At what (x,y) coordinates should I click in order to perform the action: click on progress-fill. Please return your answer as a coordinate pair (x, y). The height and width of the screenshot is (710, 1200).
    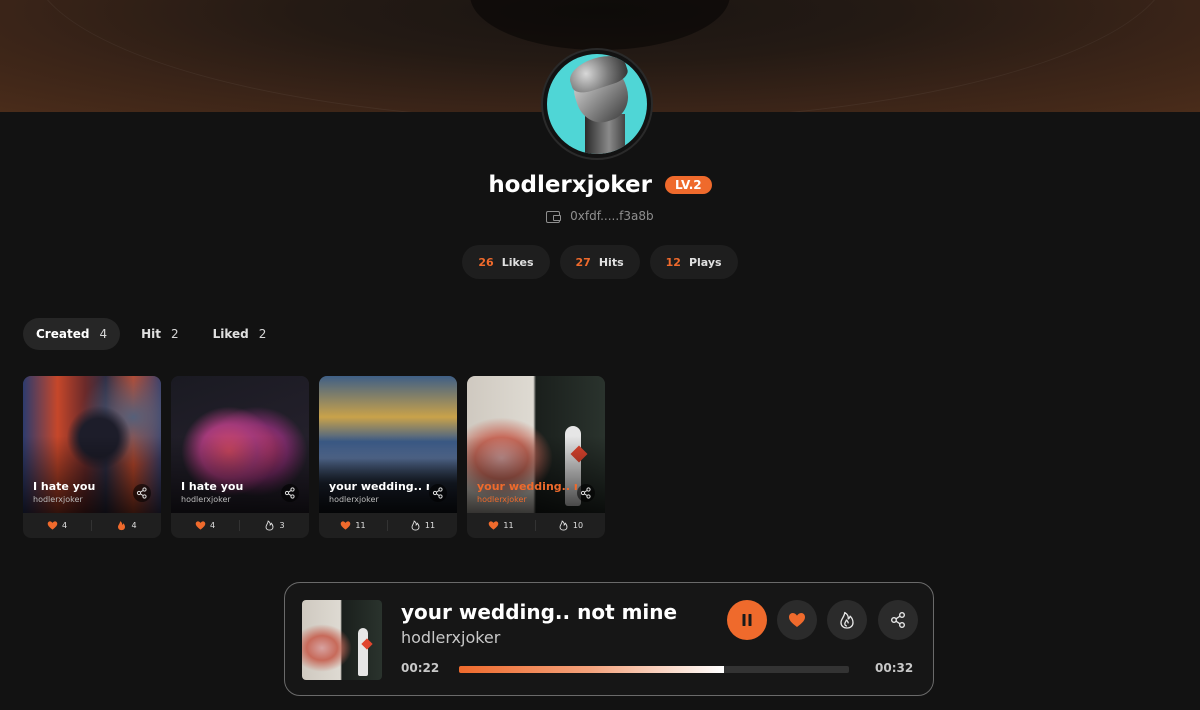
    Looking at the image, I should click on (592, 669).